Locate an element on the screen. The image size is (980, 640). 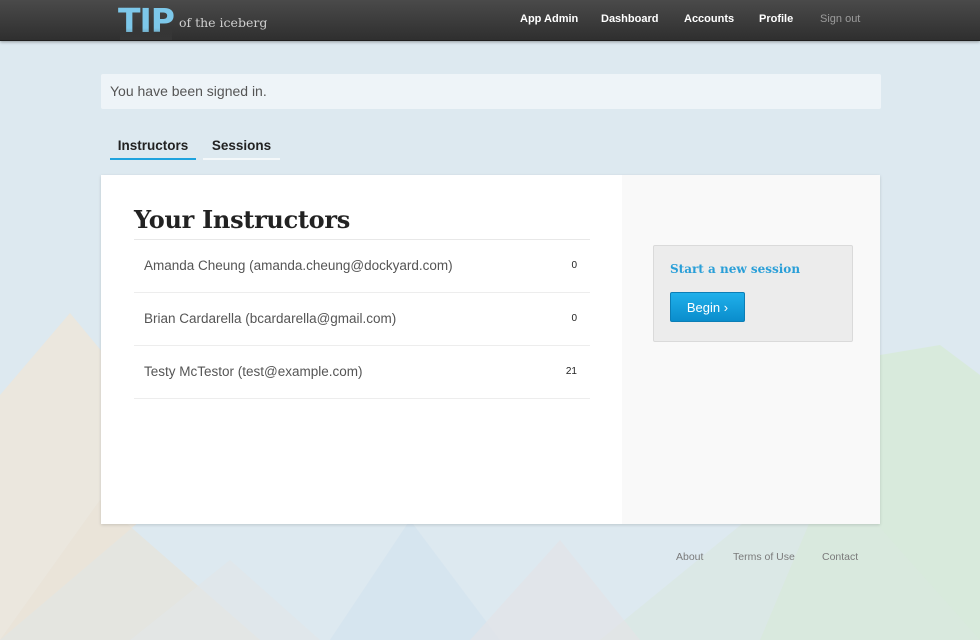
instructor-name: Testy McTestor (test@example.com) is located at coordinates (253, 371).